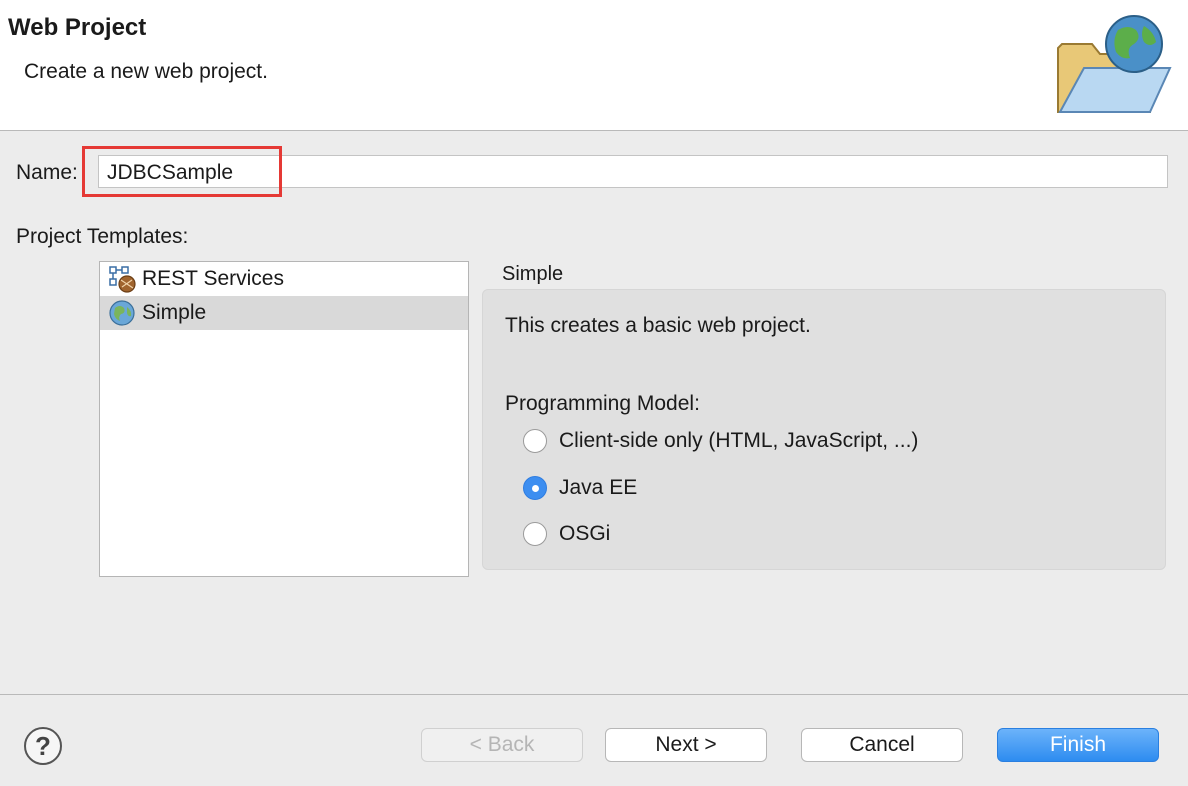 The image size is (1188, 786). I want to click on radio-option-java-ee: Java EE, so click(580, 488).